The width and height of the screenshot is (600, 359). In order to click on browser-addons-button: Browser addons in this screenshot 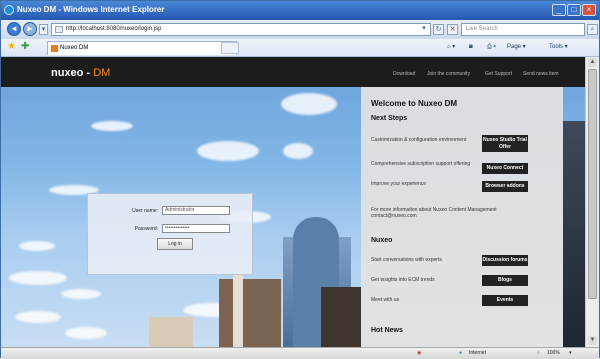, I will do `click(505, 186)`.